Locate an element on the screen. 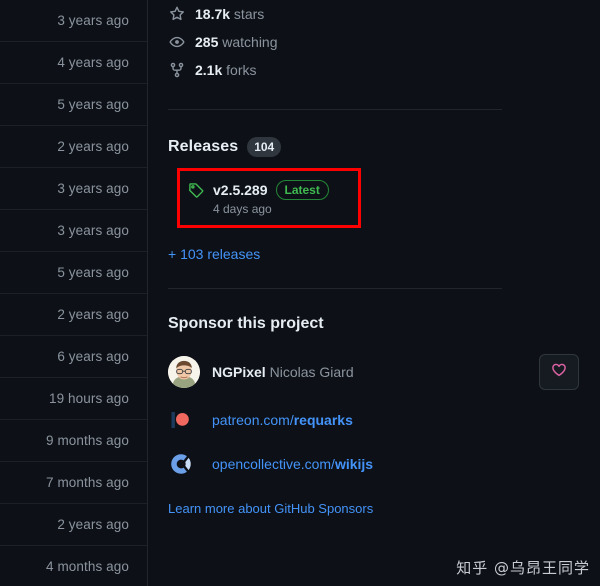 The image size is (600, 586). commit-age-row: 9 months ago is located at coordinates (73, 441).